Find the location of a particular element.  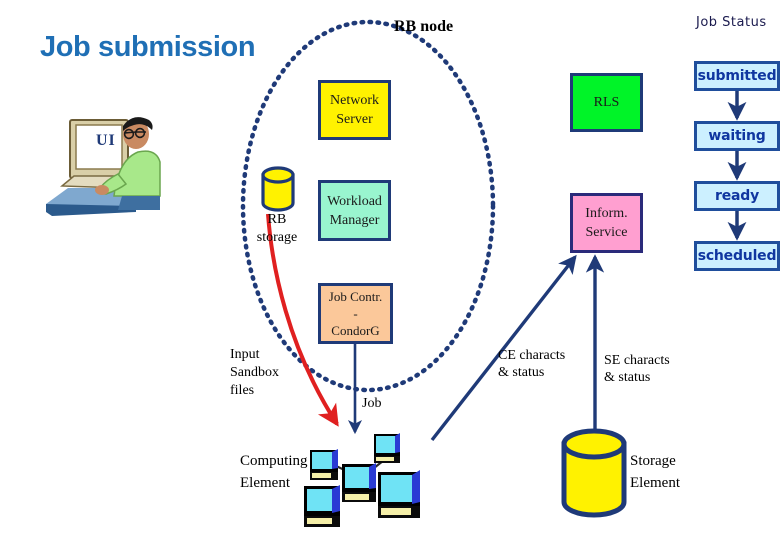

rls-box: RLS is located at coordinates (606, 102).